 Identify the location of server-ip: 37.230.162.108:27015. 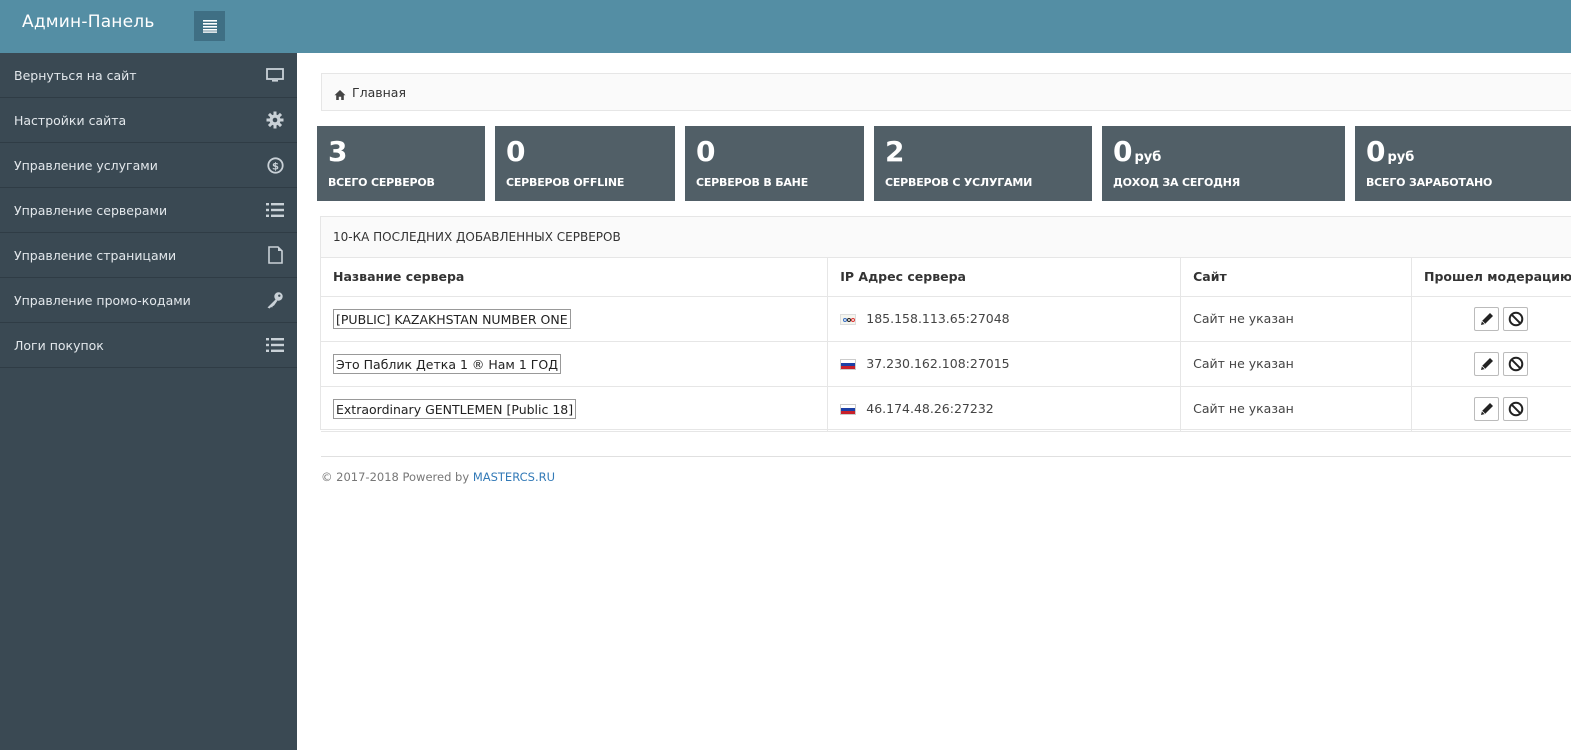
(938, 363).